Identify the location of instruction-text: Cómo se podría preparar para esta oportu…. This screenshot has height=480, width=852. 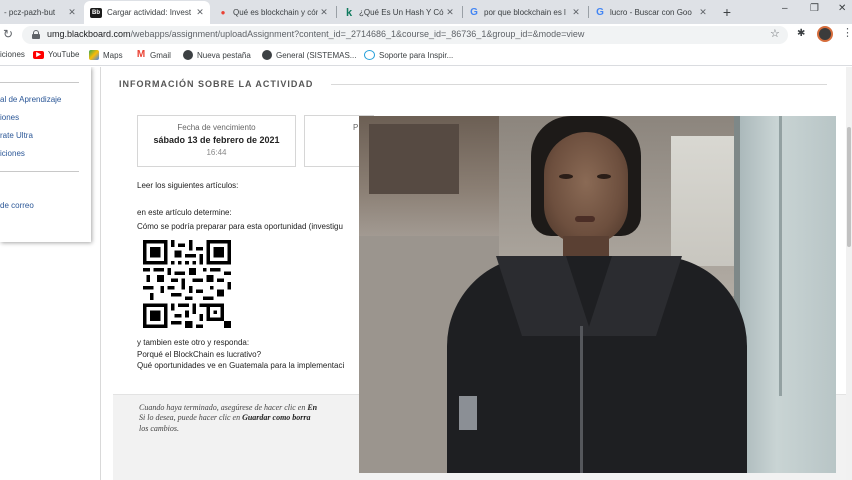
(240, 226).